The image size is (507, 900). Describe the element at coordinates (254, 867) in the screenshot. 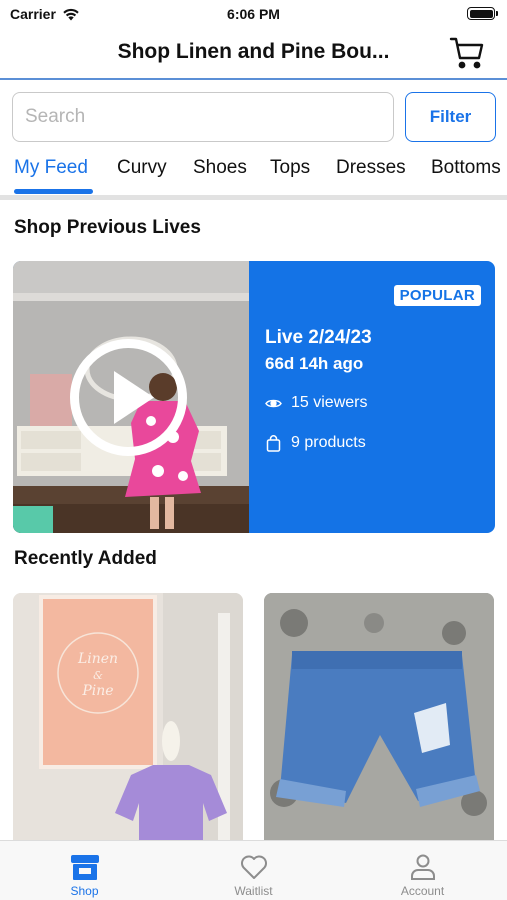

I see `heart-icon` at that location.